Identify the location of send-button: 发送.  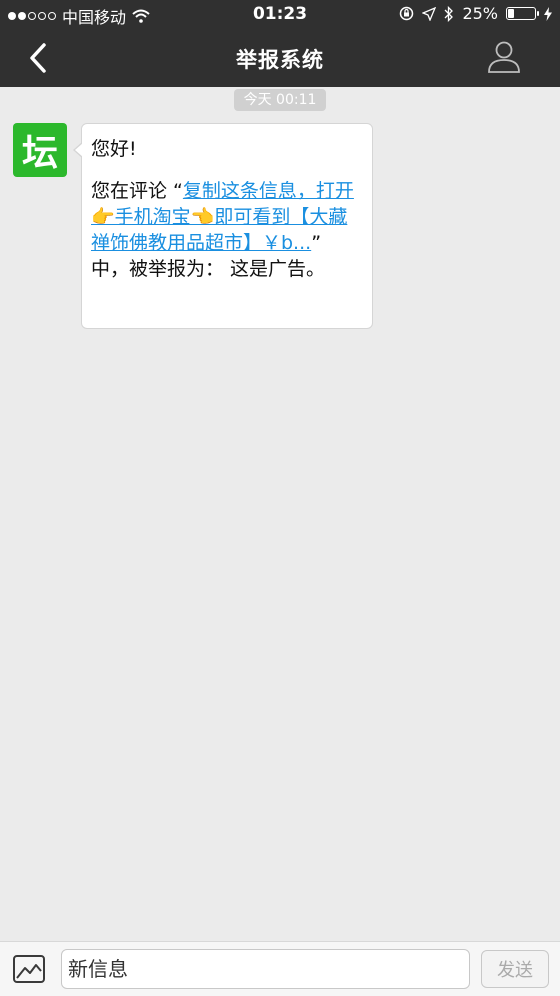
(515, 969).